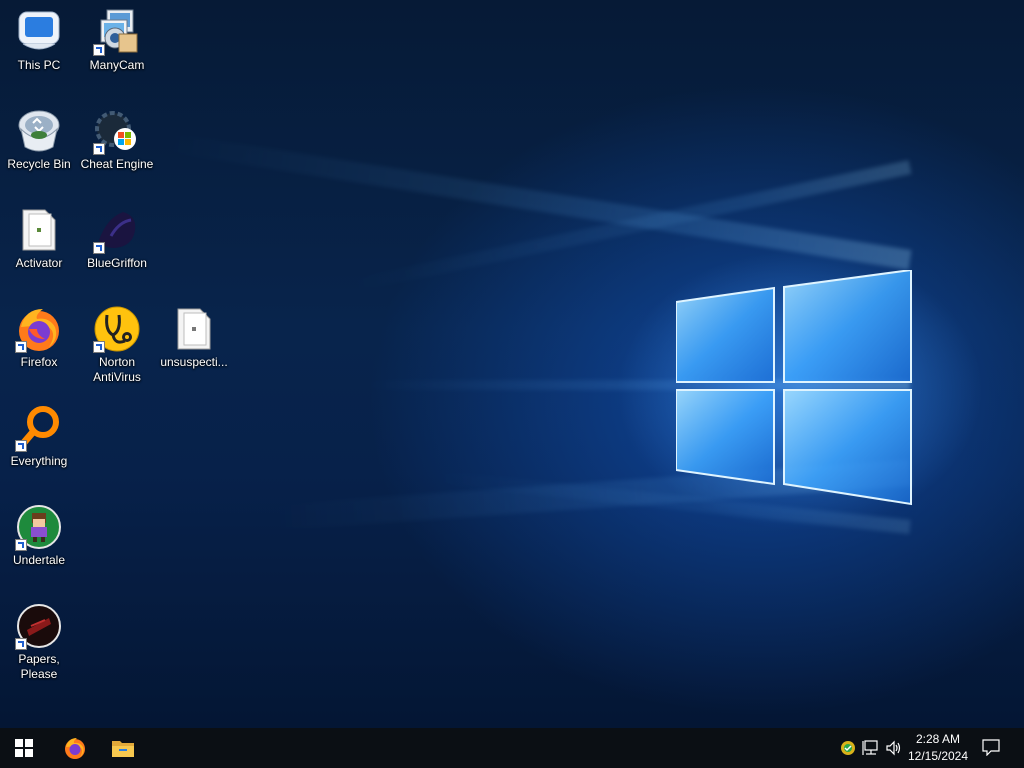 This screenshot has height=768, width=1024. I want to click on everything-search-icon, so click(39, 428).